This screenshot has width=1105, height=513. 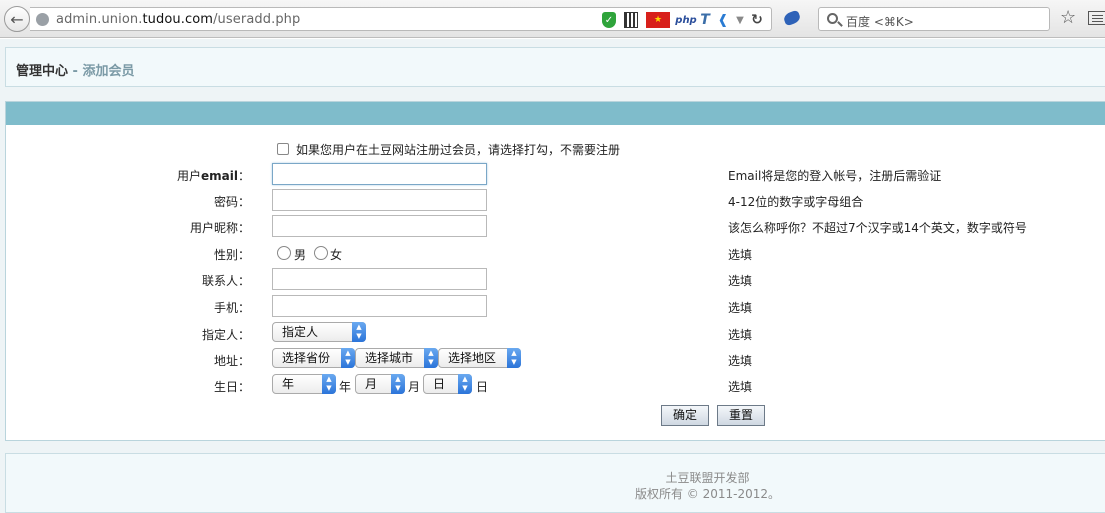 What do you see at coordinates (345, 387) in the screenshot?
I see `year-unit: 年` at bounding box center [345, 387].